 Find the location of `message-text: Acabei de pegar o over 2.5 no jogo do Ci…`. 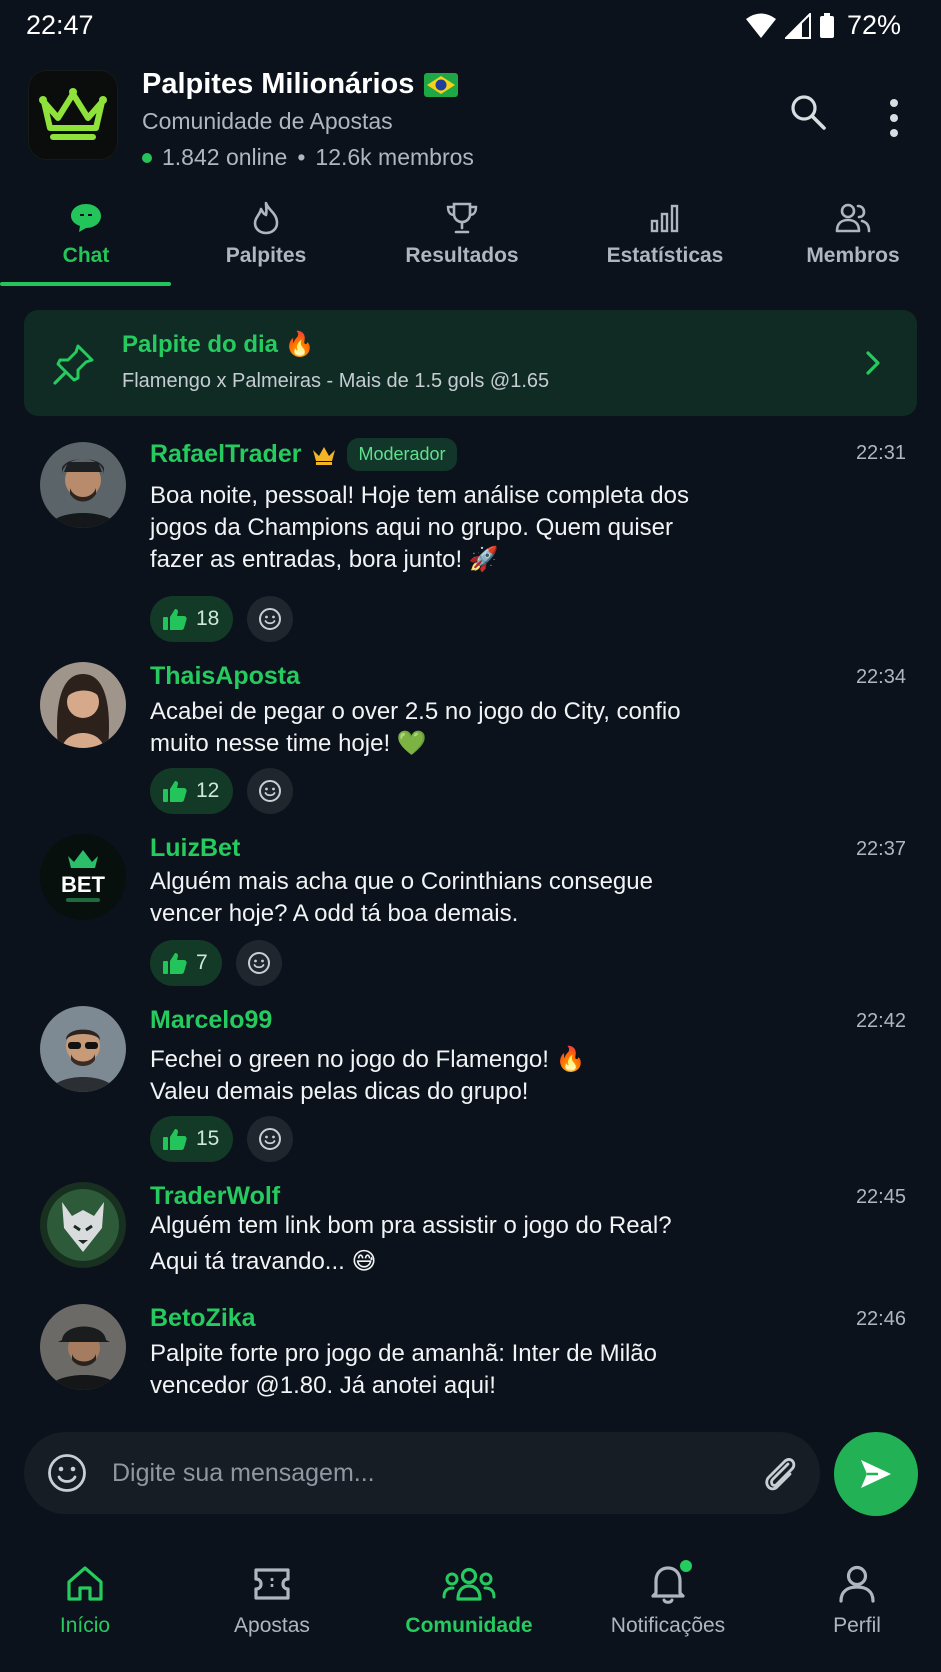

message-text: Acabei de pegar o over 2.5 no jogo do Ci… is located at coordinates (450, 728).